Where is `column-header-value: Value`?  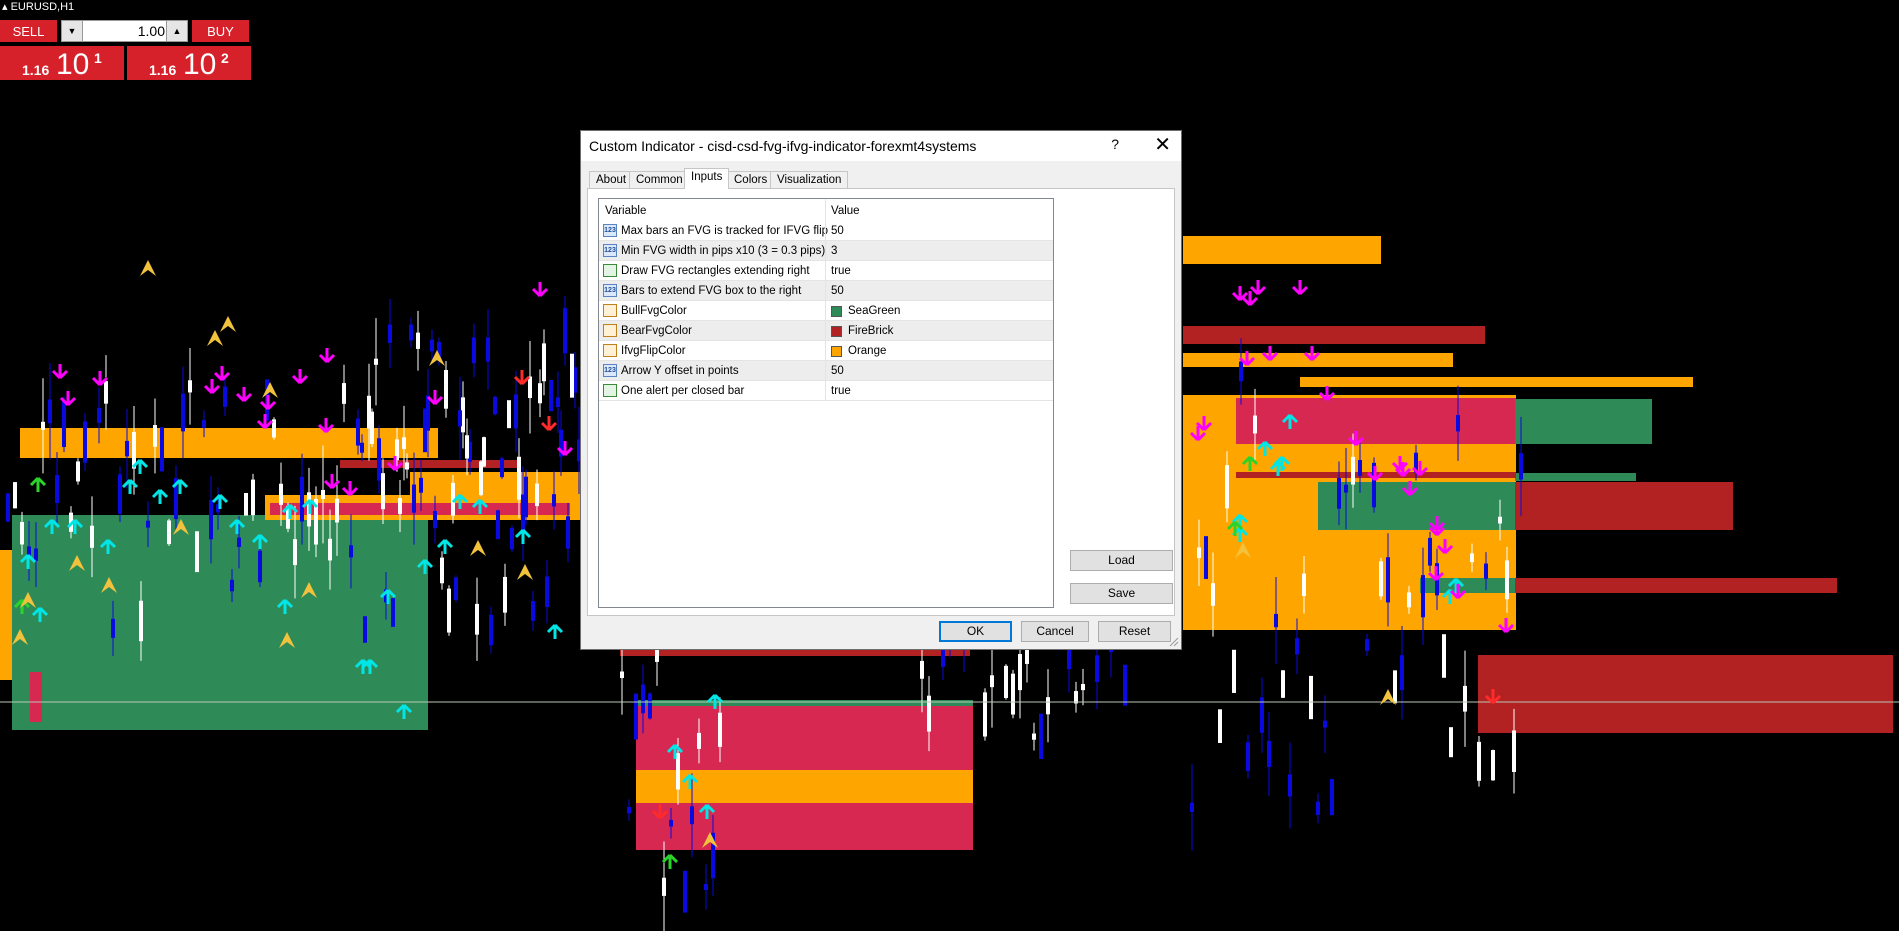
column-header-value: Value is located at coordinates (845, 211).